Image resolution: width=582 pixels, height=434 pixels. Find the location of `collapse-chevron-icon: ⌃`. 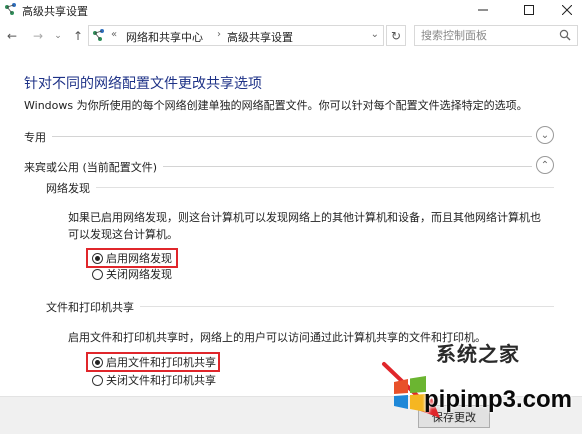

collapse-chevron-icon: ⌃ is located at coordinates (545, 165).